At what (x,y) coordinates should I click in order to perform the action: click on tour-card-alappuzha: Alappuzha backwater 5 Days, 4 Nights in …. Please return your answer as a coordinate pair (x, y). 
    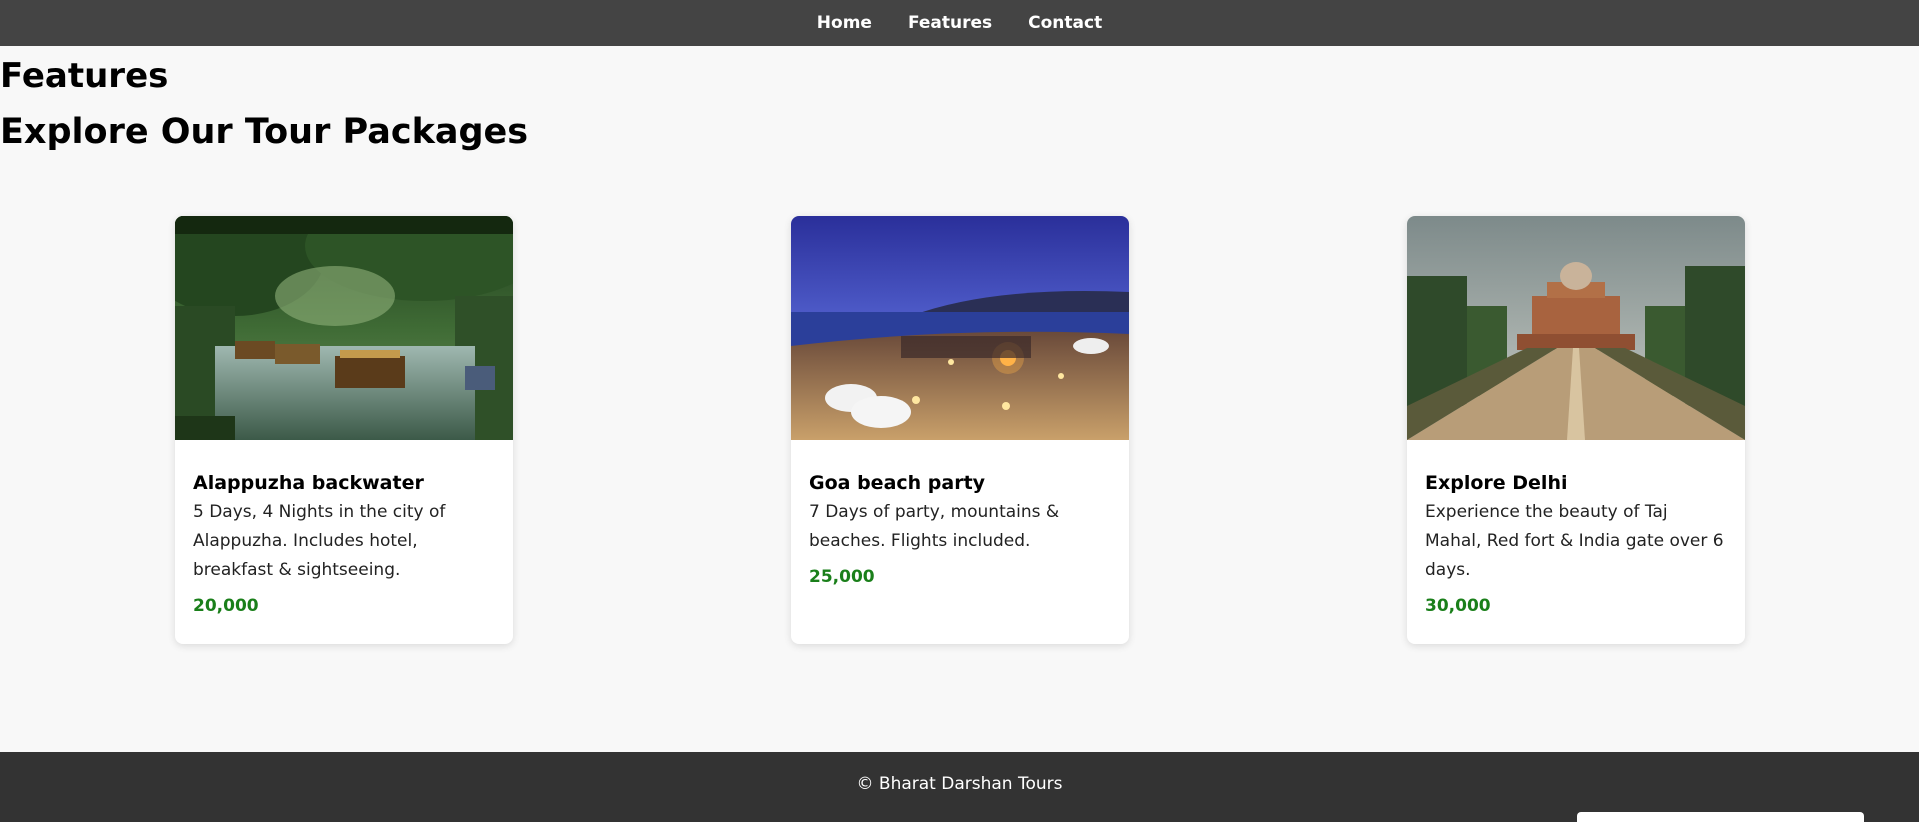
    Looking at the image, I should click on (344, 430).